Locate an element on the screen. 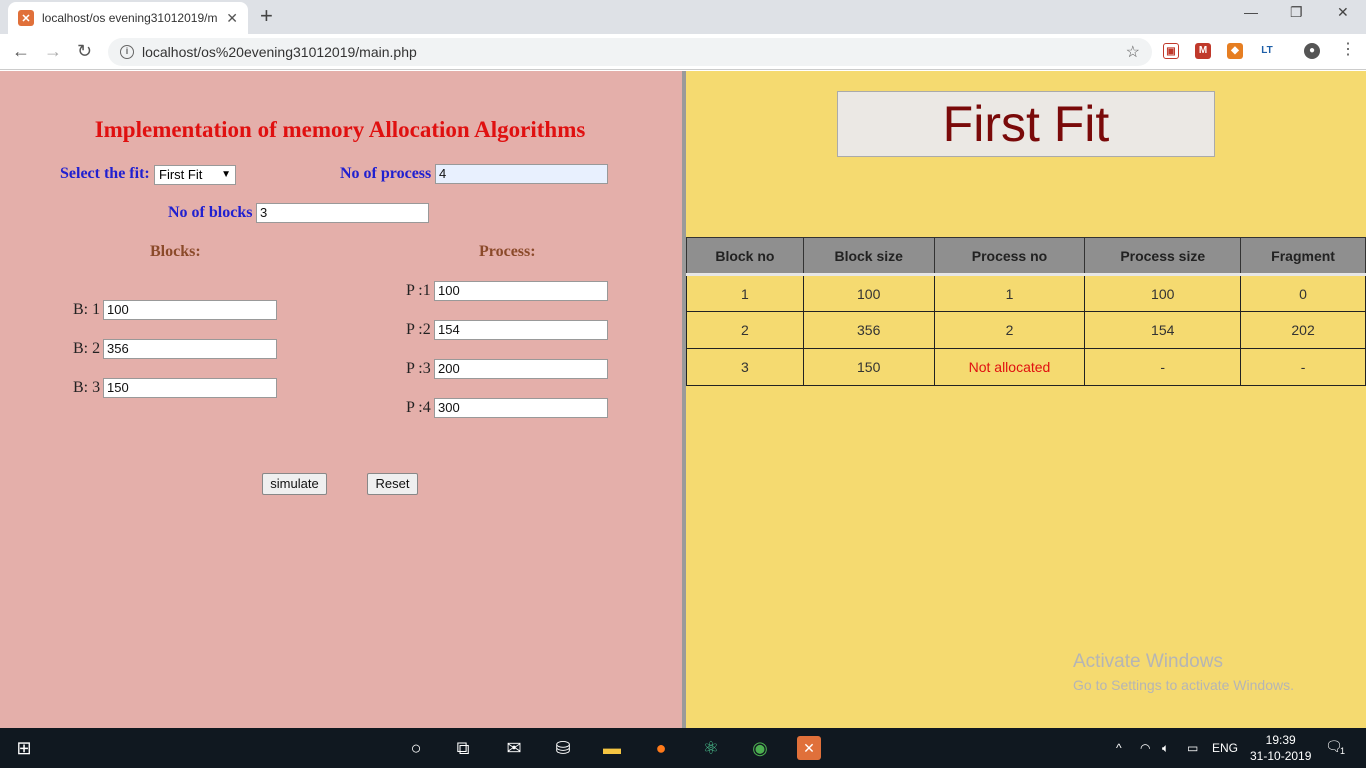  not-allocated-cell: Not allocated is located at coordinates (1009, 367).